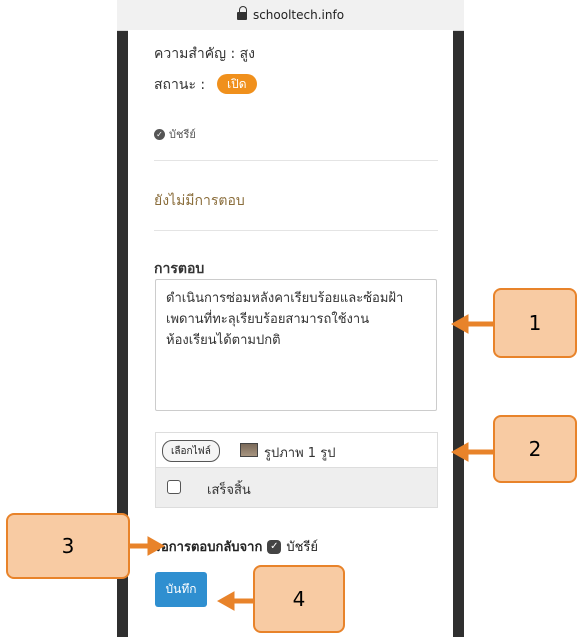  Describe the element at coordinates (156, 546) in the screenshot. I see `arrow-3-head` at that location.